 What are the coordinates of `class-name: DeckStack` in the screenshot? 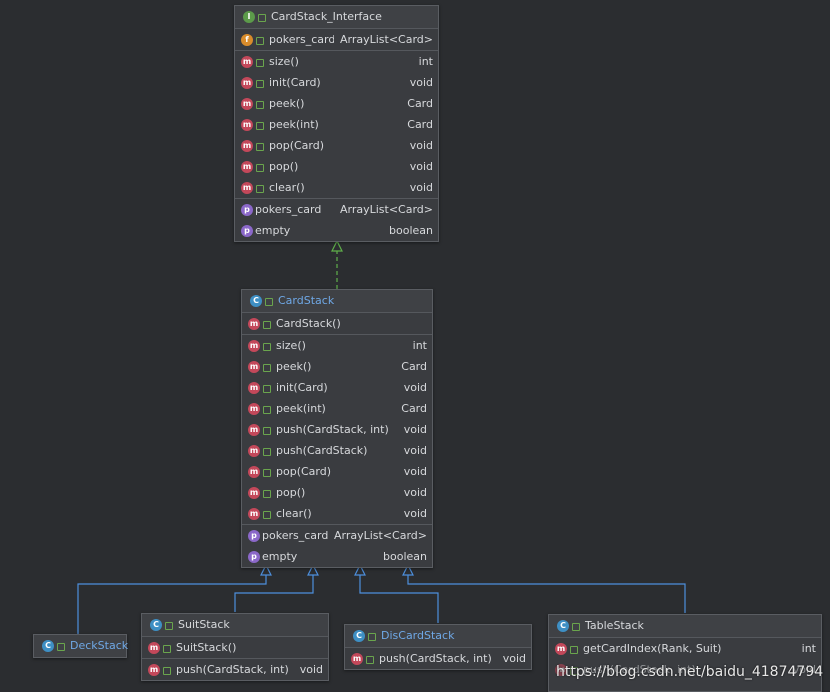 It's located at (99, 645).